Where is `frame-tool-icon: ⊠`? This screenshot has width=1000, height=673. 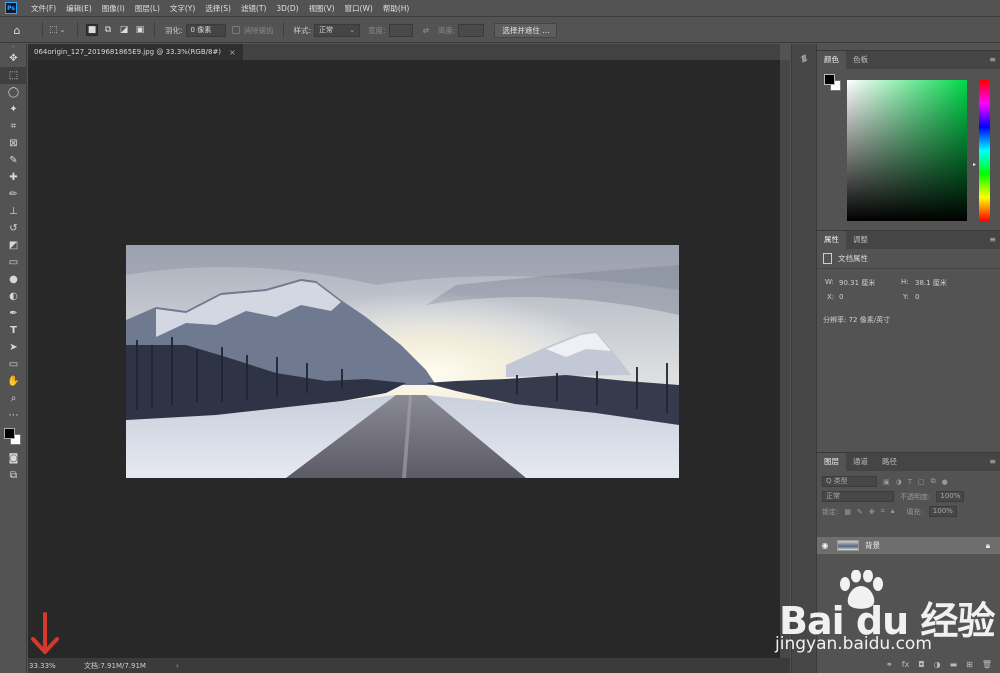 frame-tool-icon: ⊠ is located at coordinates (13, 143).